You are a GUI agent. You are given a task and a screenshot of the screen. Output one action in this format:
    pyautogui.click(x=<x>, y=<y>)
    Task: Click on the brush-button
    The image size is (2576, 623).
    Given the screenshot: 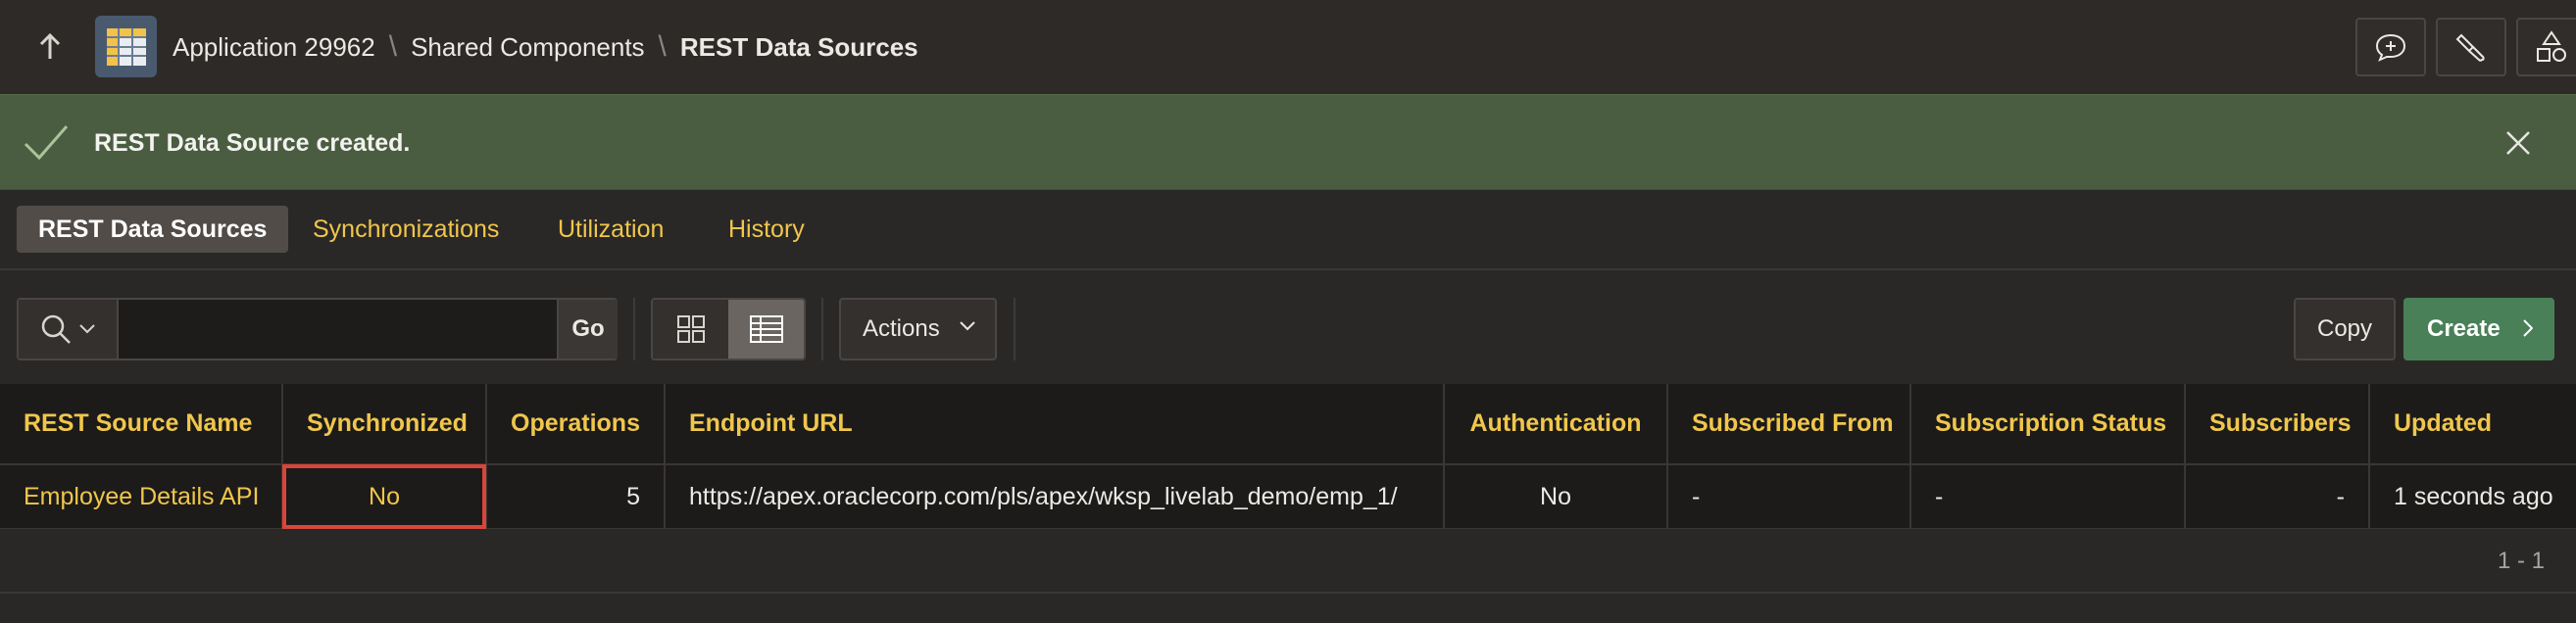 What is the action you would take?
    pyautogui.click(x=2471, y=47)
    